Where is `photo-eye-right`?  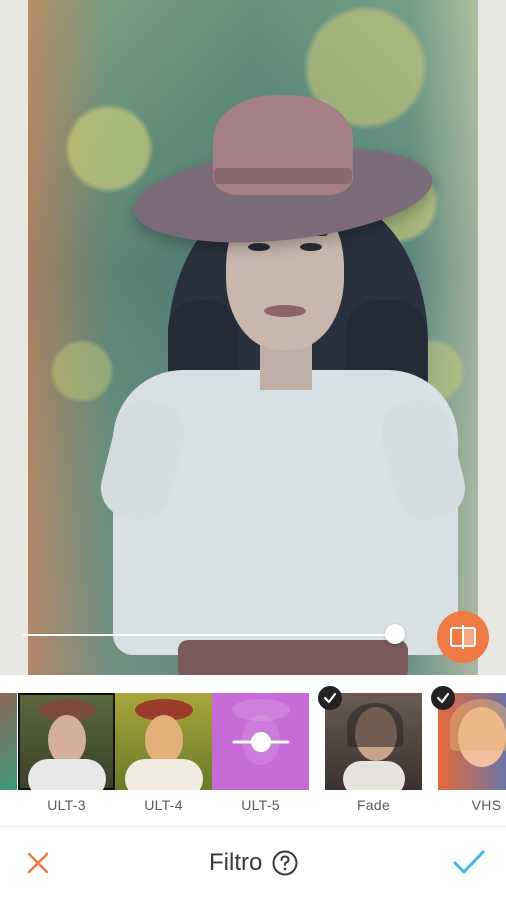 photo-eye-right is located at coordinates (311, 247).